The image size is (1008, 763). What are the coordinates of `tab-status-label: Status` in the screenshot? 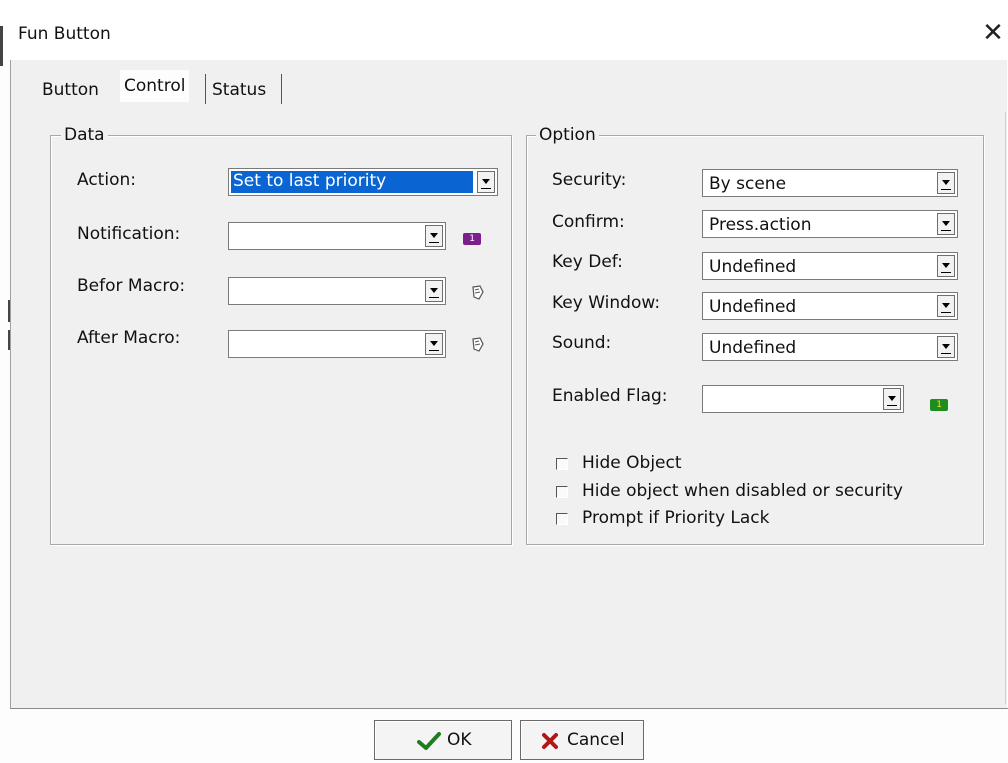 It's located at (239, 90).